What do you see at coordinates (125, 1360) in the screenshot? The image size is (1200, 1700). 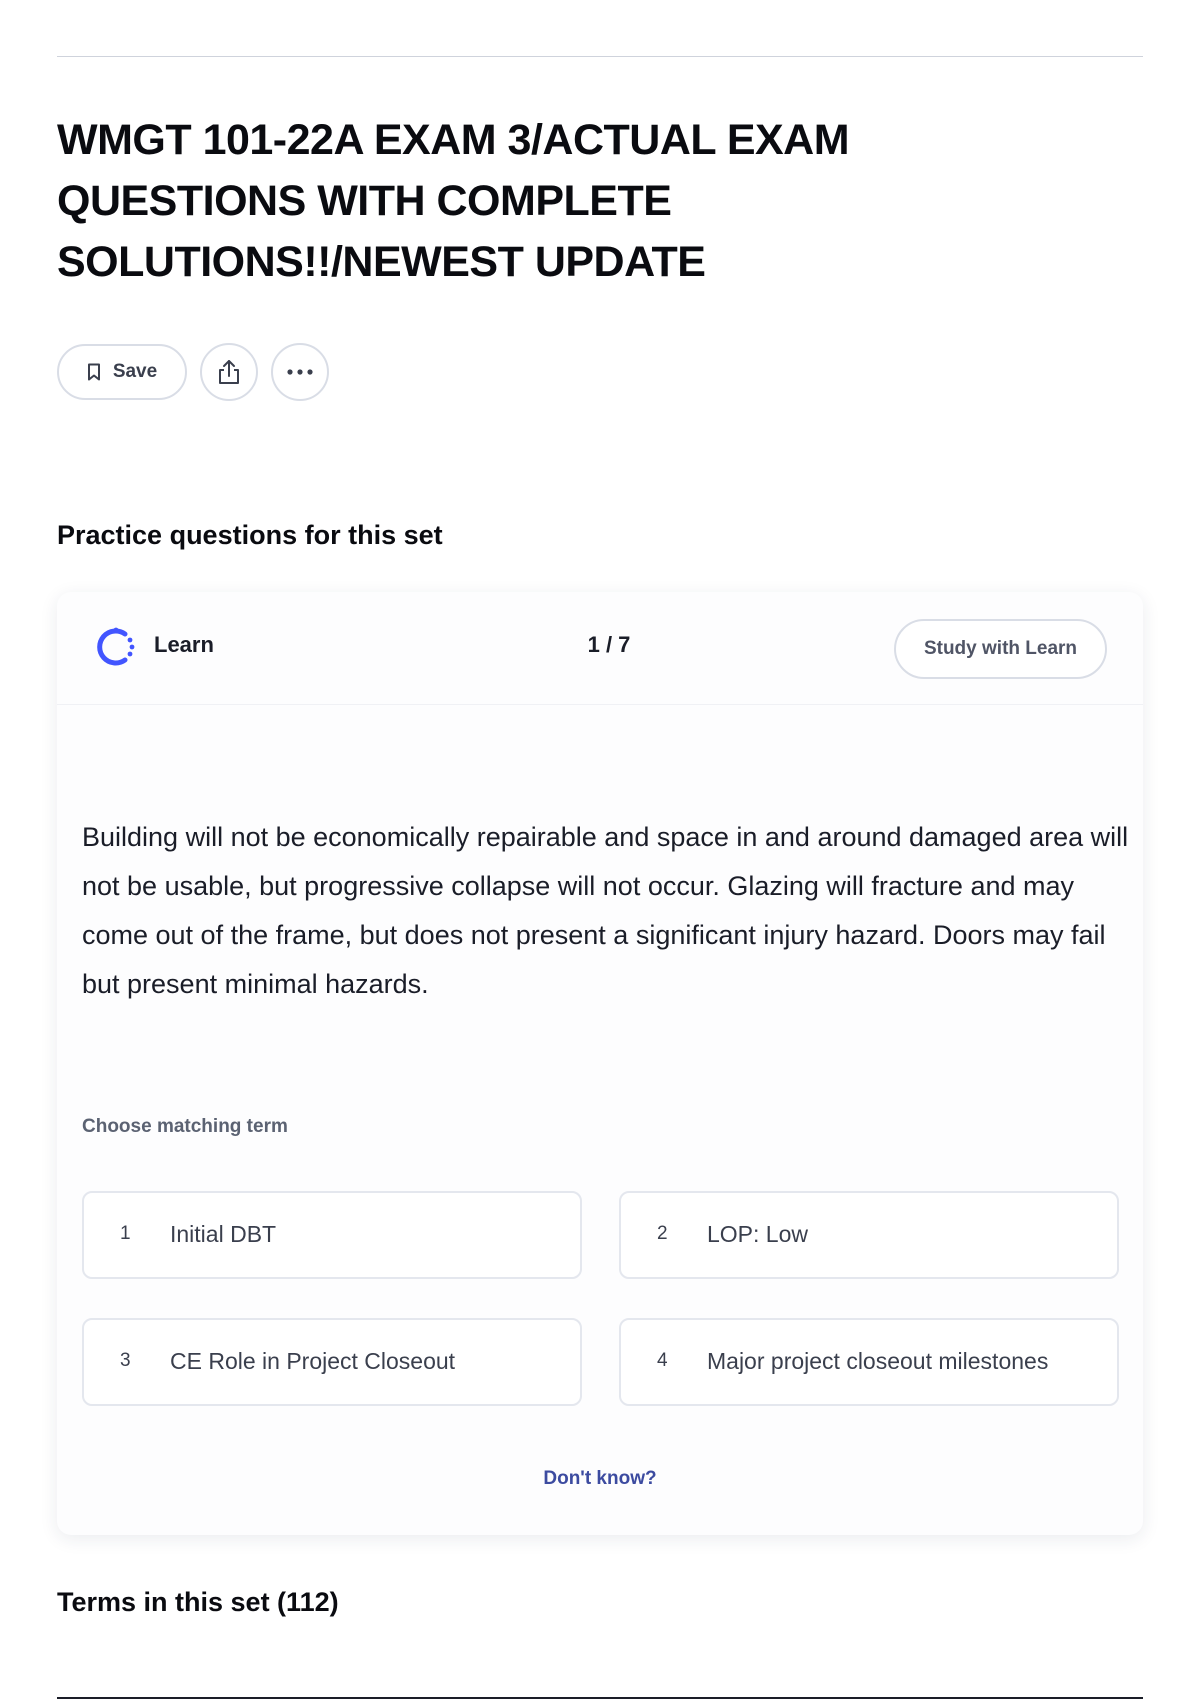 I see `option-number: 3` at bounding box center [125, 1360].